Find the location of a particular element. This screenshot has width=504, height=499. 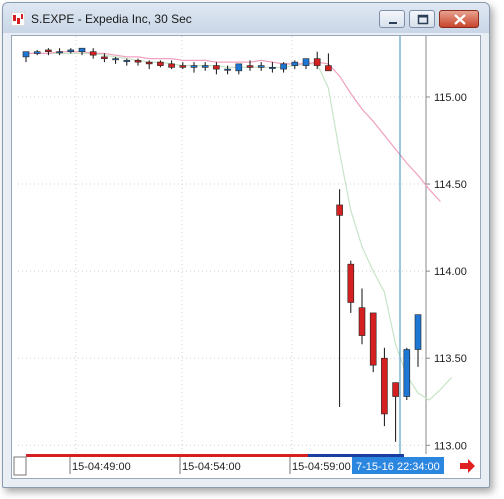

time-axis-bar-selected is located at coordinates (356, 455).